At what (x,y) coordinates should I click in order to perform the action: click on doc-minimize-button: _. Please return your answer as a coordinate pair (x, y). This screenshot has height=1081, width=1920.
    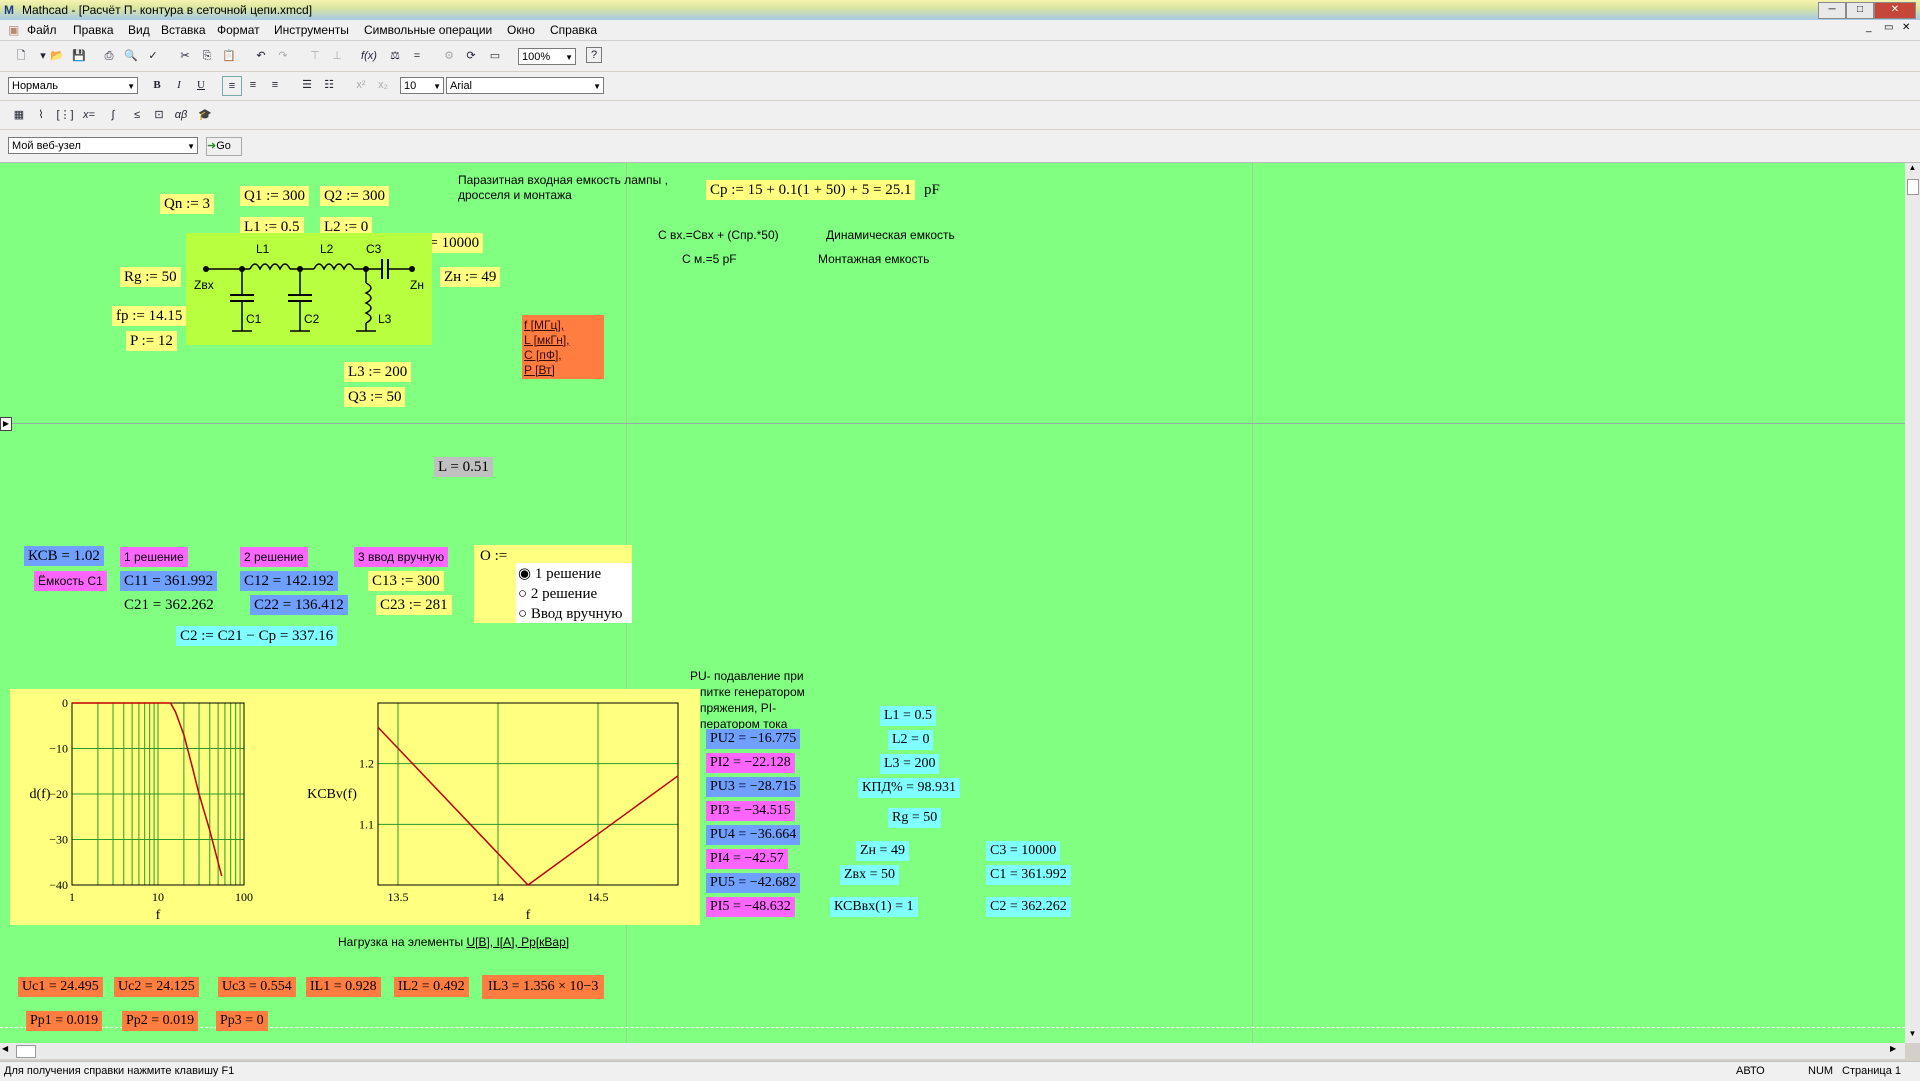
    Looking at the image, I should click on (1869, 27).